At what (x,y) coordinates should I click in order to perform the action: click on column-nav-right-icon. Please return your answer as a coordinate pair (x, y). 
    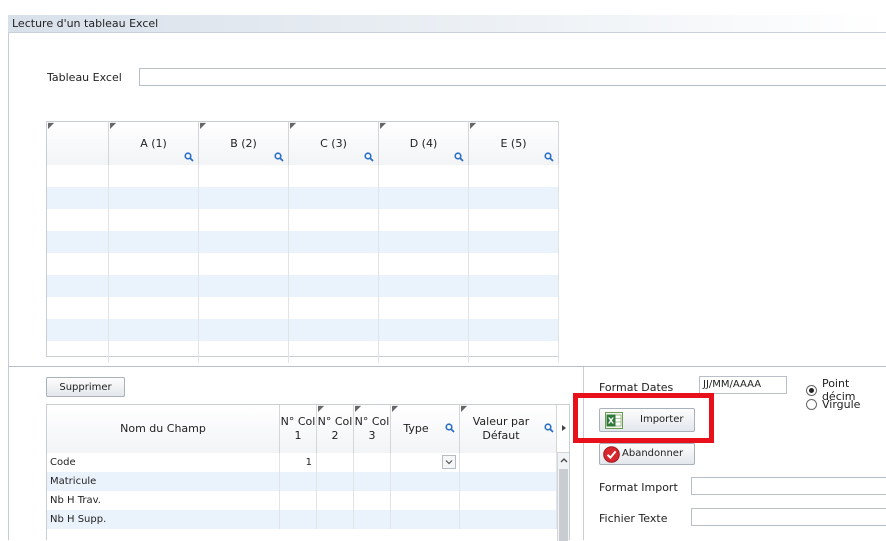
    Looking at the image, I should click on (564, 428).